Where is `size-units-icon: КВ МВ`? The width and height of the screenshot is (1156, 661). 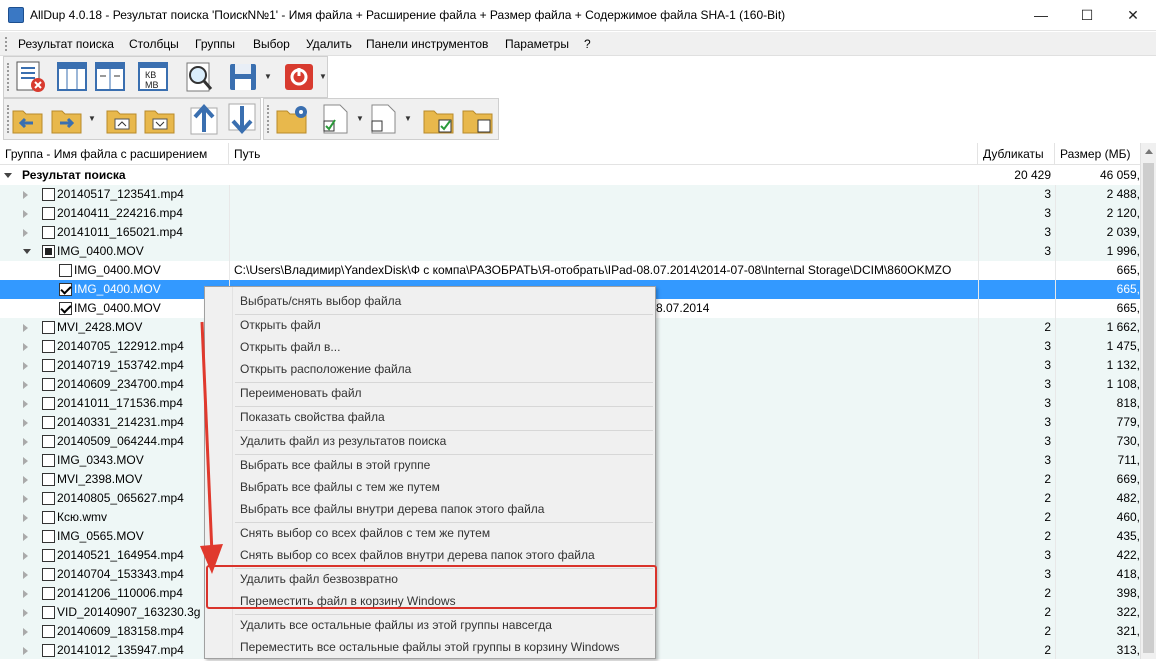 size-units-icon: КВ МВ is located at coordinates (154, 77).